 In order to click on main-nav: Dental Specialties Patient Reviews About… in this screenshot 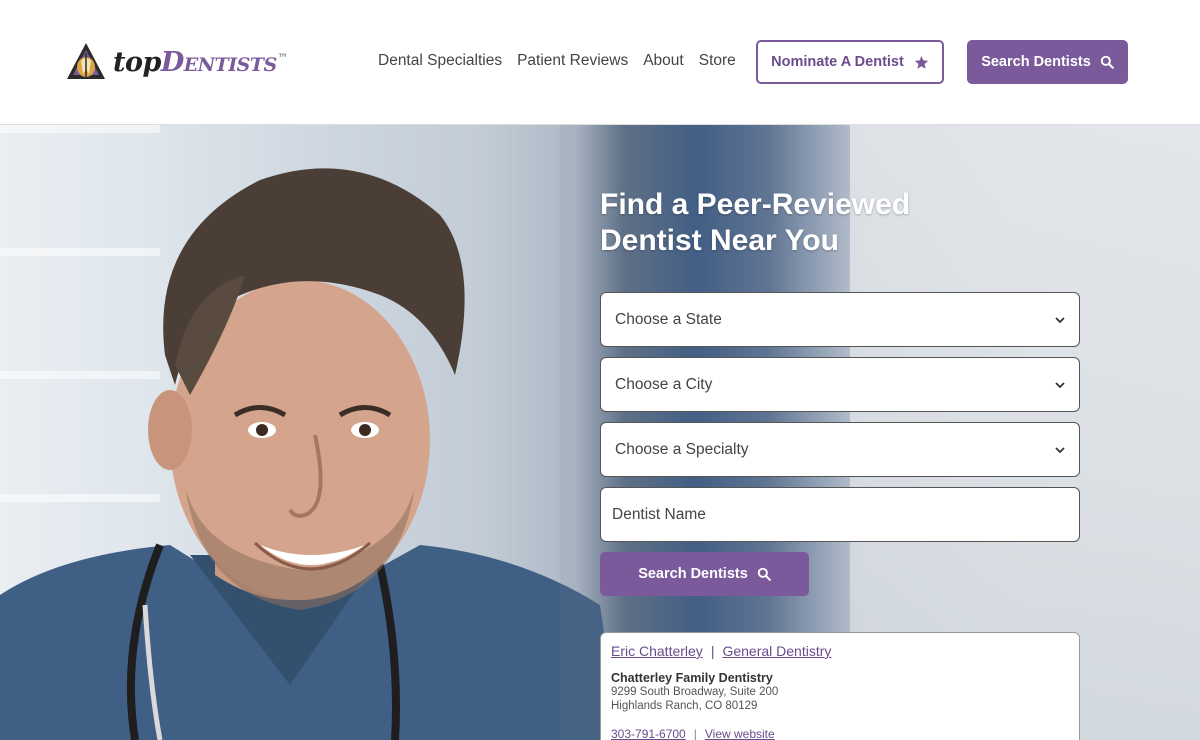, I will do `click(557, 61)`.